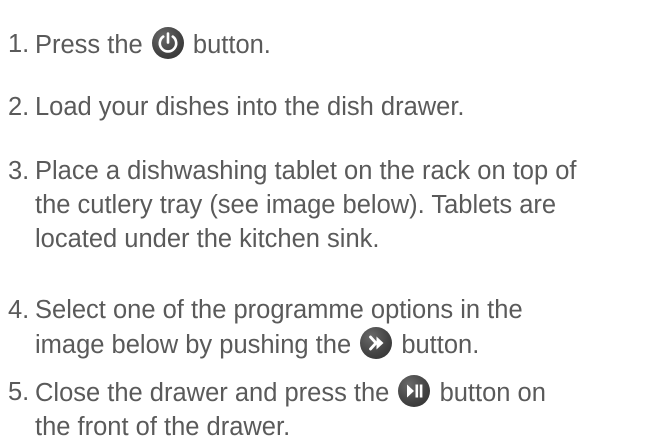 Image resolution: width=659 pixels, height=444 pixels. I want to click on step-1: 1. Press the button., so click(332, 44).